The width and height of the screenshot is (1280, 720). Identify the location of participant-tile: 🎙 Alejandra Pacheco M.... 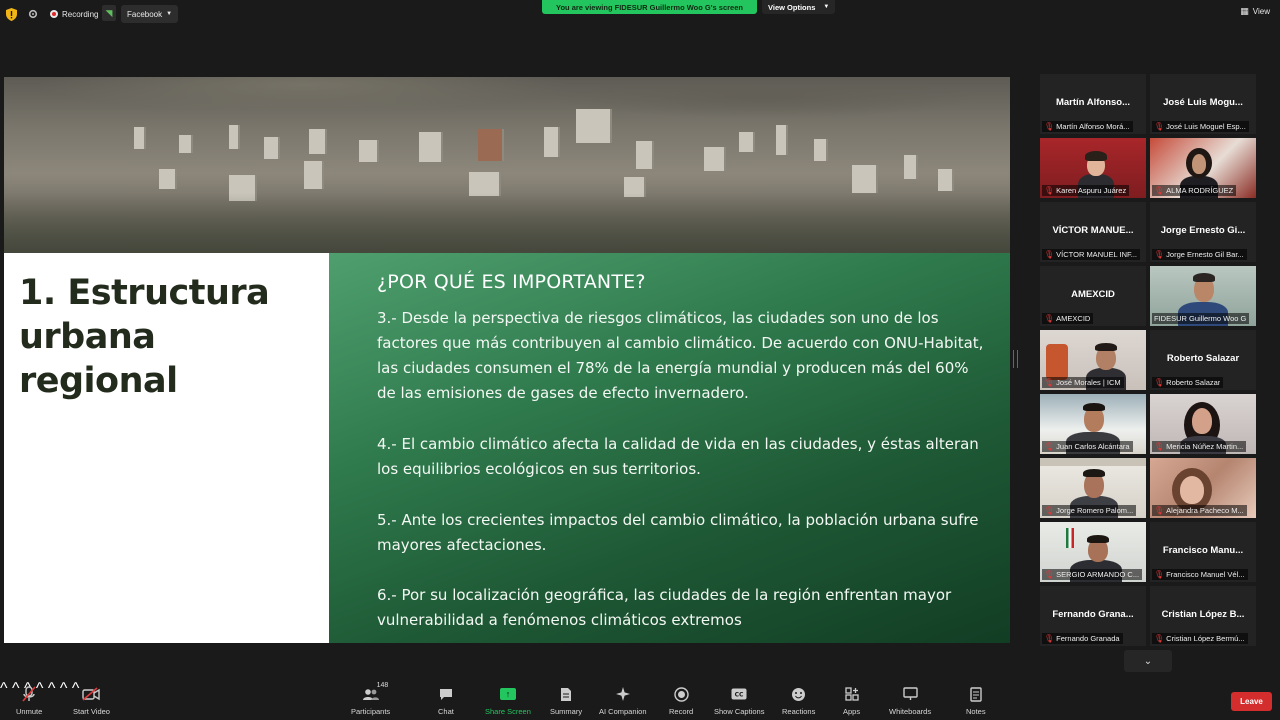
(1203, 488).